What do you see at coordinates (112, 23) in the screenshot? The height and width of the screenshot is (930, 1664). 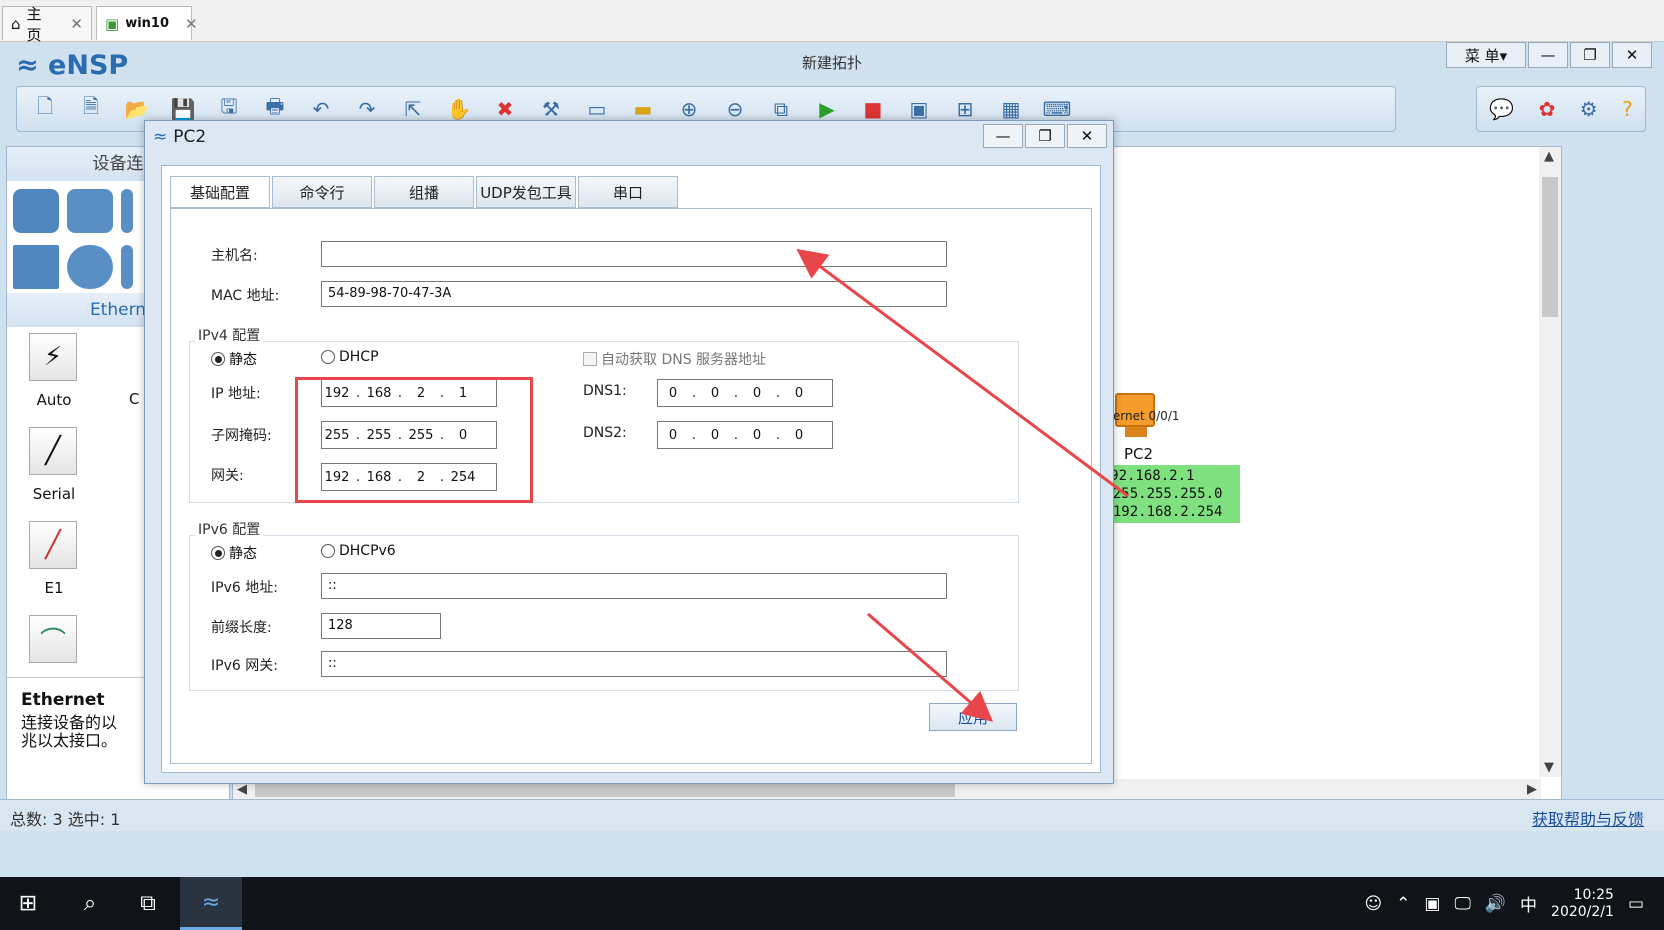 I see `vm-icon: ▣` at bounding box center [112, 23].